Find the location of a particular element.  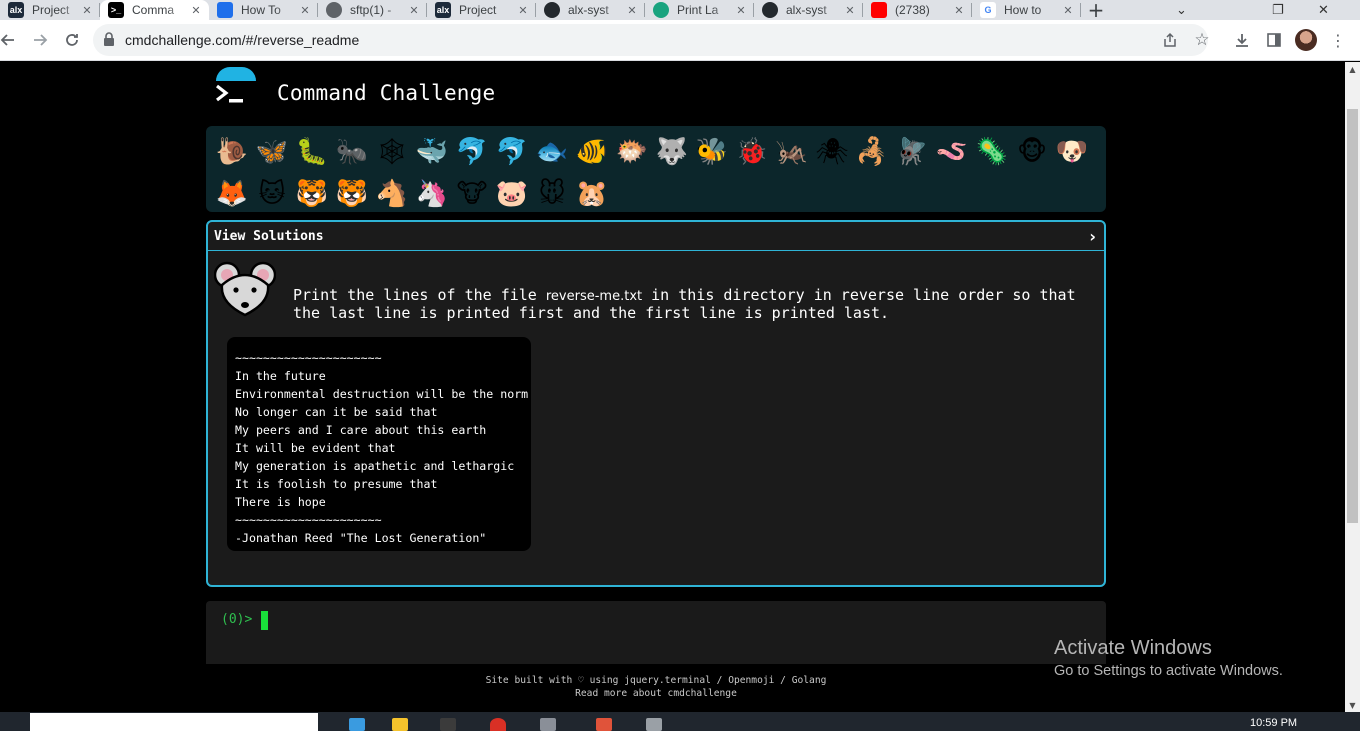

activate-windows-subtitle: Go to Settings to activate Windows. is located at coordinates (1168, 671).